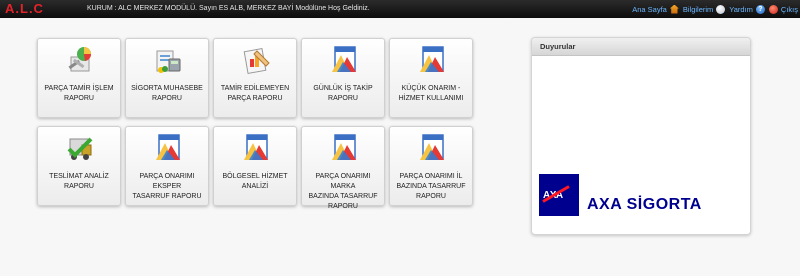  What do you see at coordinates (79, 166) in the screenshot?
I see `tile-teslimat-analiz-raporu: TESLİMAT ANALİZ RAPORU` at bounding box center [79, 166].